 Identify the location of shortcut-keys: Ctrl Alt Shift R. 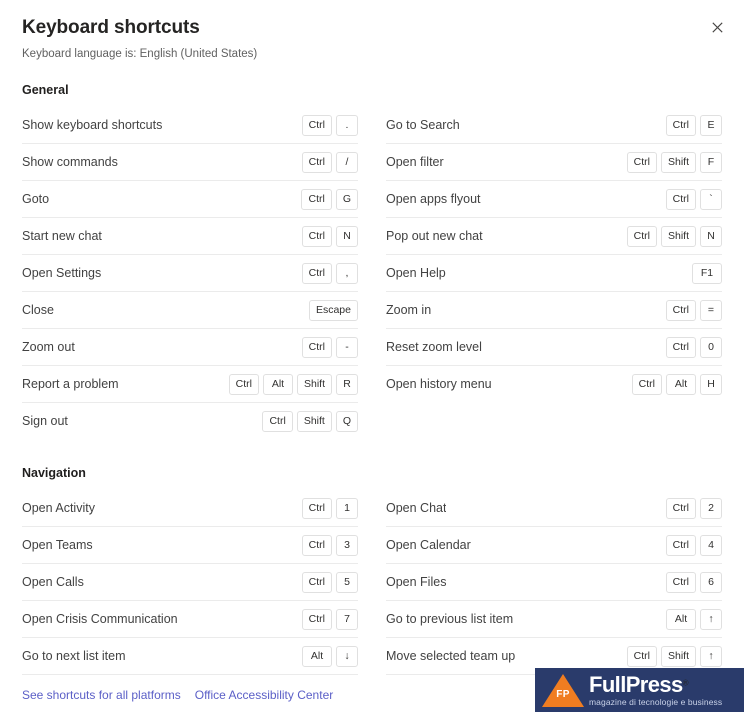
(293, 384).